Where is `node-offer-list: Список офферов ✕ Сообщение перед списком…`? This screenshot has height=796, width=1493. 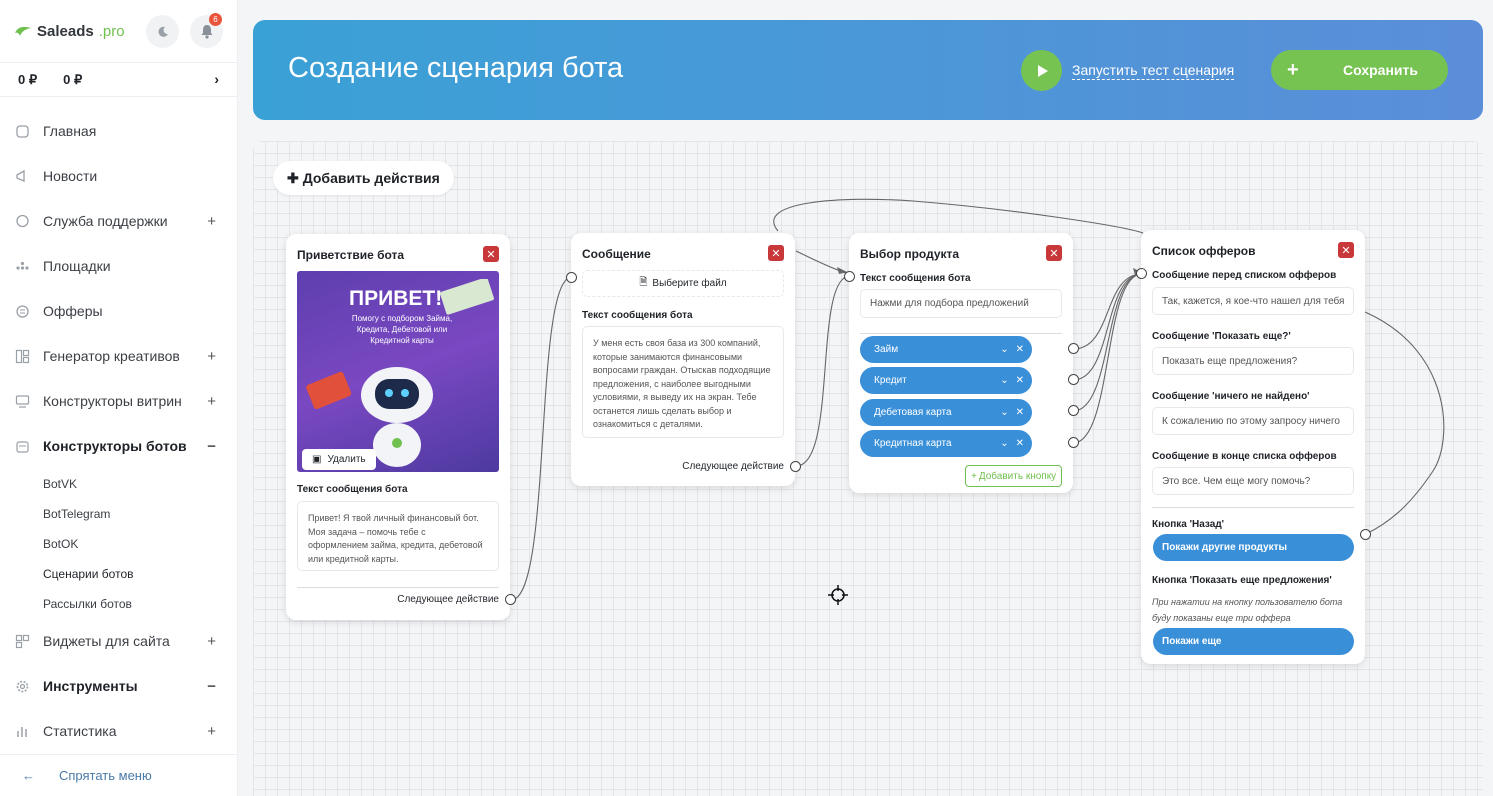
node-offer-list: Список офферов ✕ Сообщение перед списком… is located at coordinates (1253, 447).